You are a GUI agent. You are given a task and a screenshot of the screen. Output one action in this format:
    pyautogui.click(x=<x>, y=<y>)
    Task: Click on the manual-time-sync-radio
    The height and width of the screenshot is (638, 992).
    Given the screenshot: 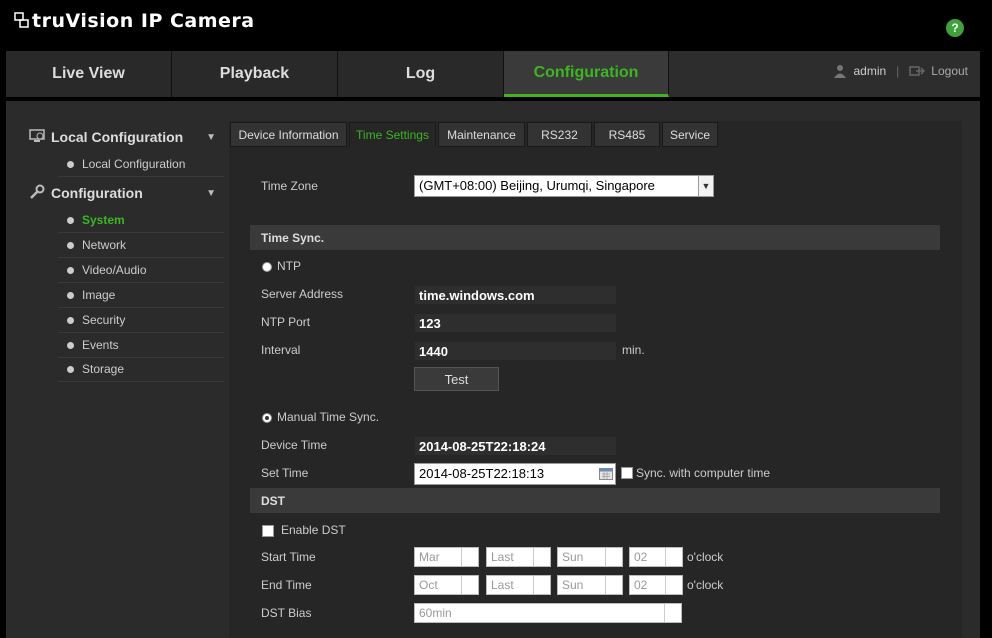 What is the action you would take?
    pyautogui.click(x=267, y=418)
    